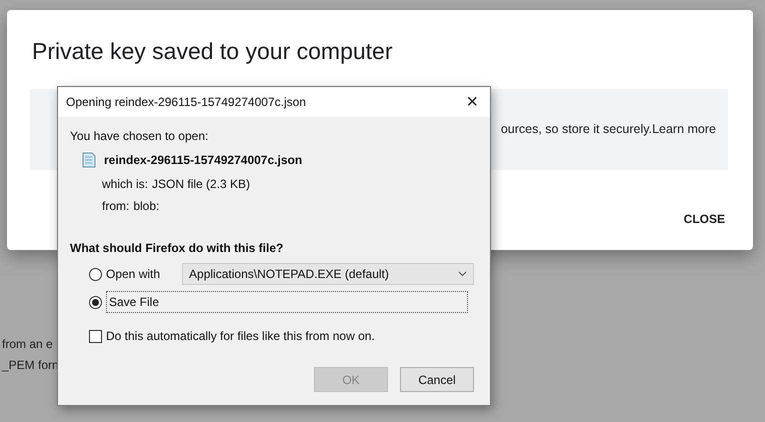  I want to click on checkbox, so click(95, 336).